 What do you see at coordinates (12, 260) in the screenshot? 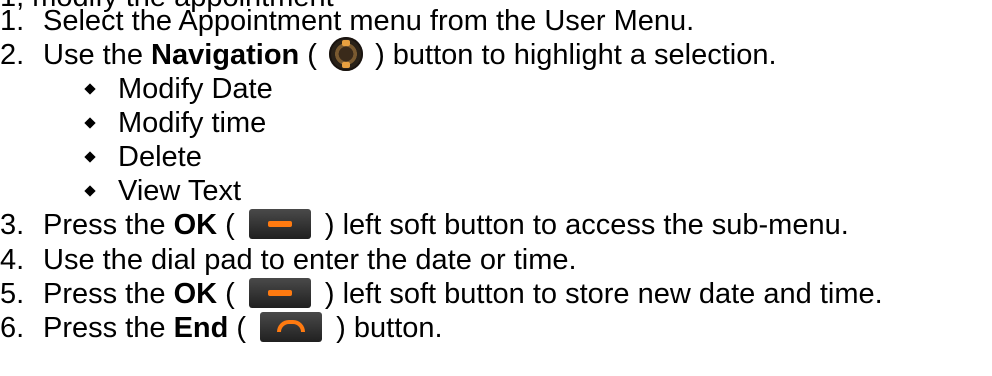
I see `step-number: 4.` at bounding box center [12, 260].